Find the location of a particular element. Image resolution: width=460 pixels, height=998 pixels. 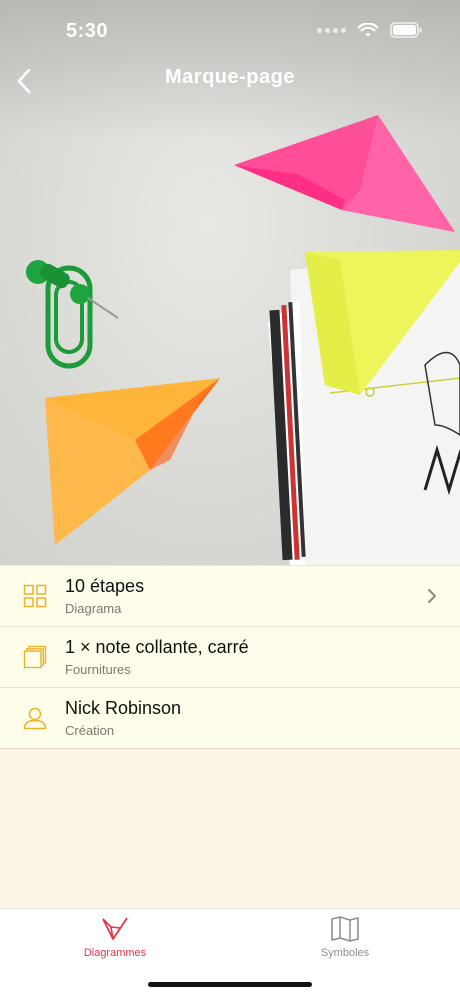

list-item-supplies: 1 × note collante, carré Fournitures is located at coordinates (230, 657).